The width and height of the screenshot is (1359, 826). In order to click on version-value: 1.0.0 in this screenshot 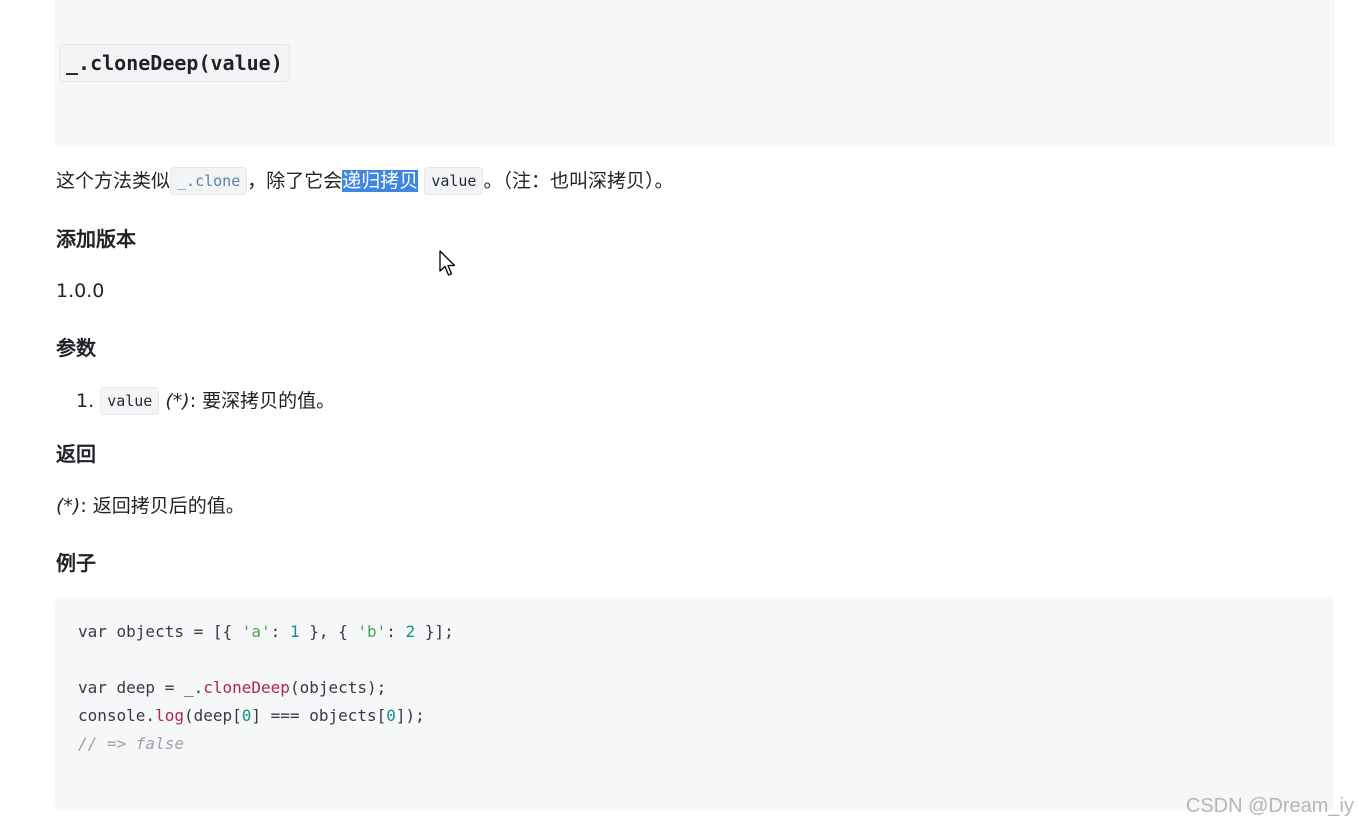, I will do `click(80, 291)`.